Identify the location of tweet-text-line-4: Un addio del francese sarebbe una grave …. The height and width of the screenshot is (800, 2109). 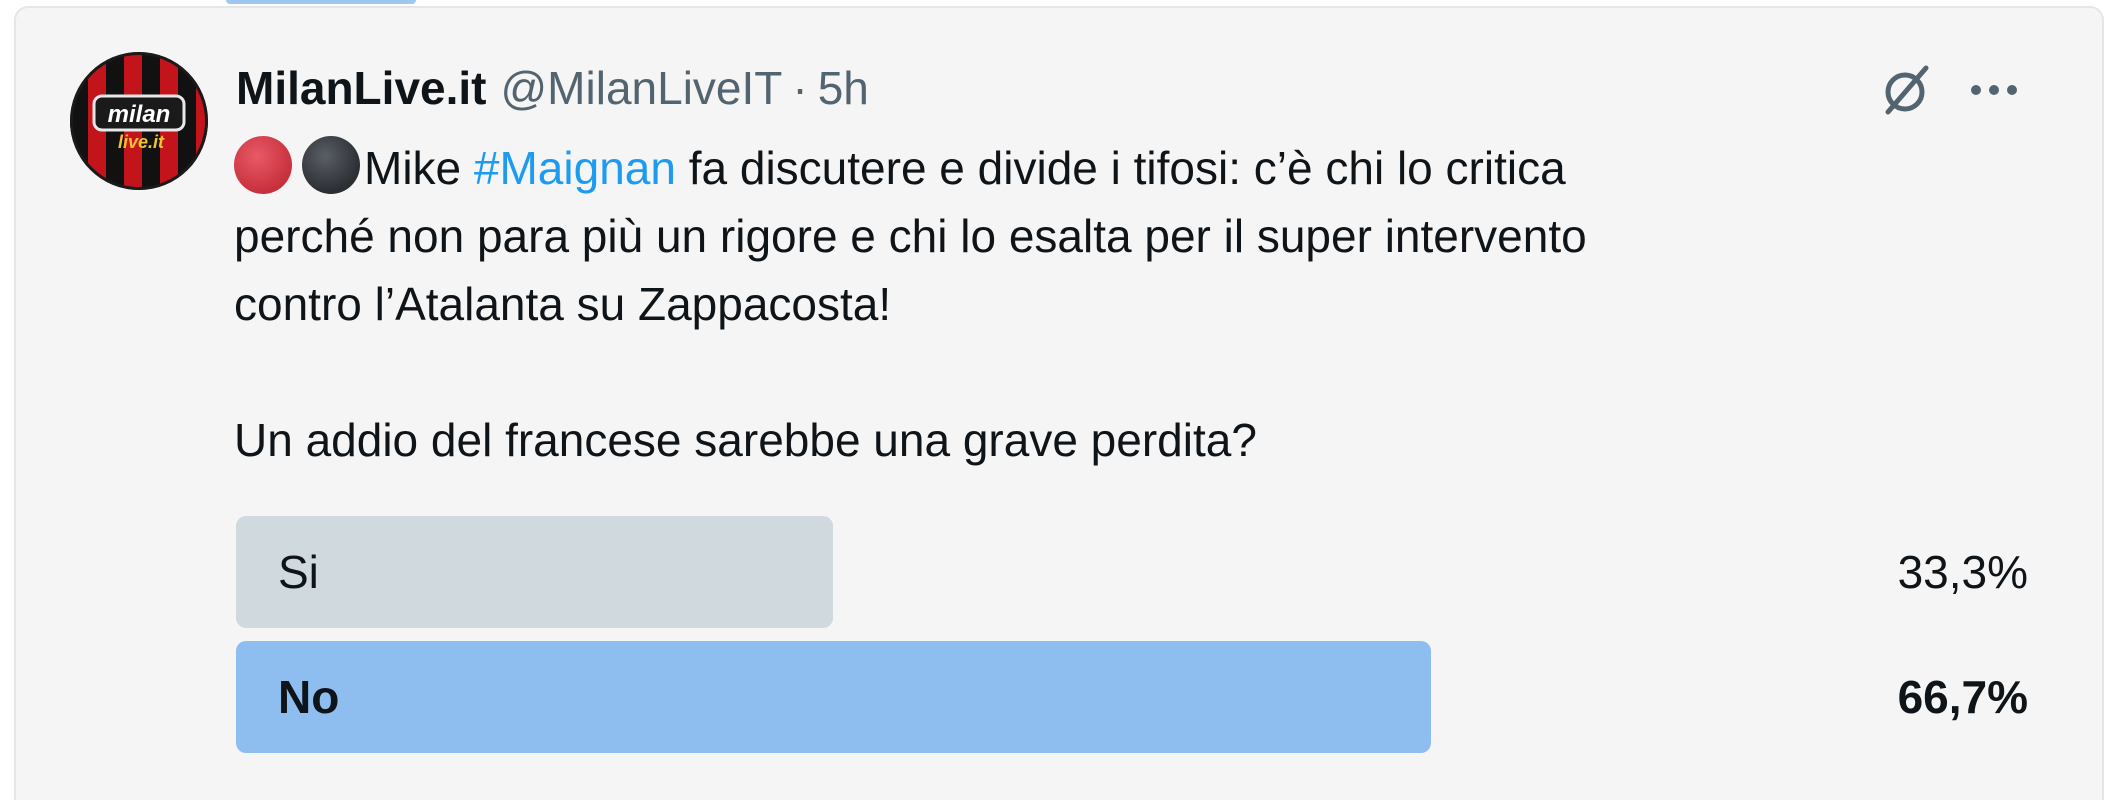
(745, 440).